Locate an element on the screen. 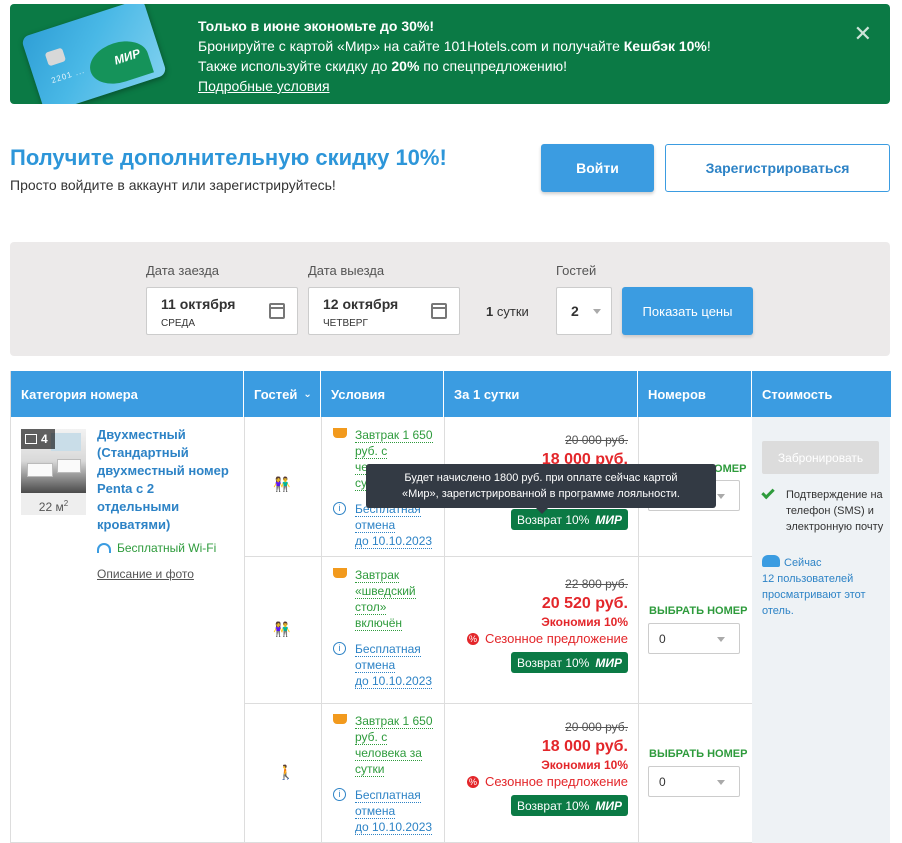  header-category: Категория номера is located at coordinates (127, 394).